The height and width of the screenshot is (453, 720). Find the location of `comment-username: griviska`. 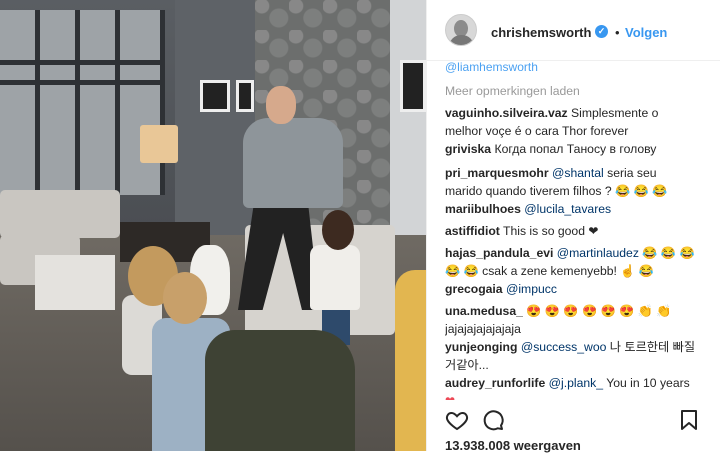

comment-username: griviska is located at coordinates (468, 149).